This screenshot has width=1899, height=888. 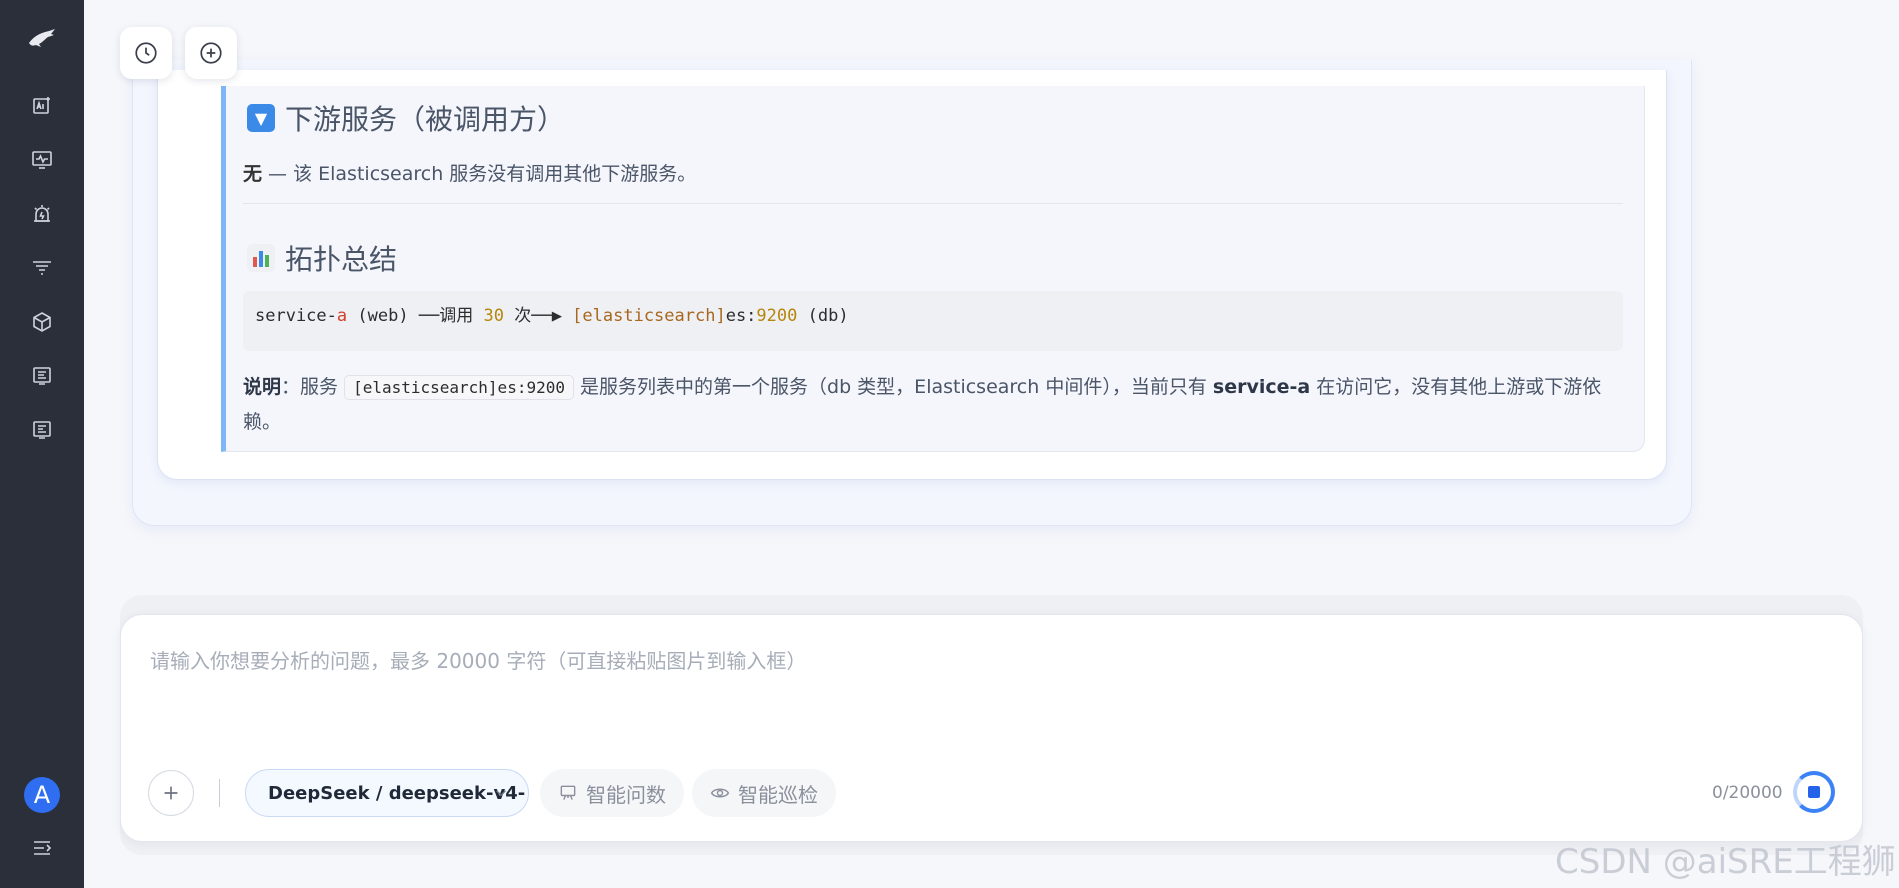 I want to click on collapse-menu-icon, so click(x=42, y=848).